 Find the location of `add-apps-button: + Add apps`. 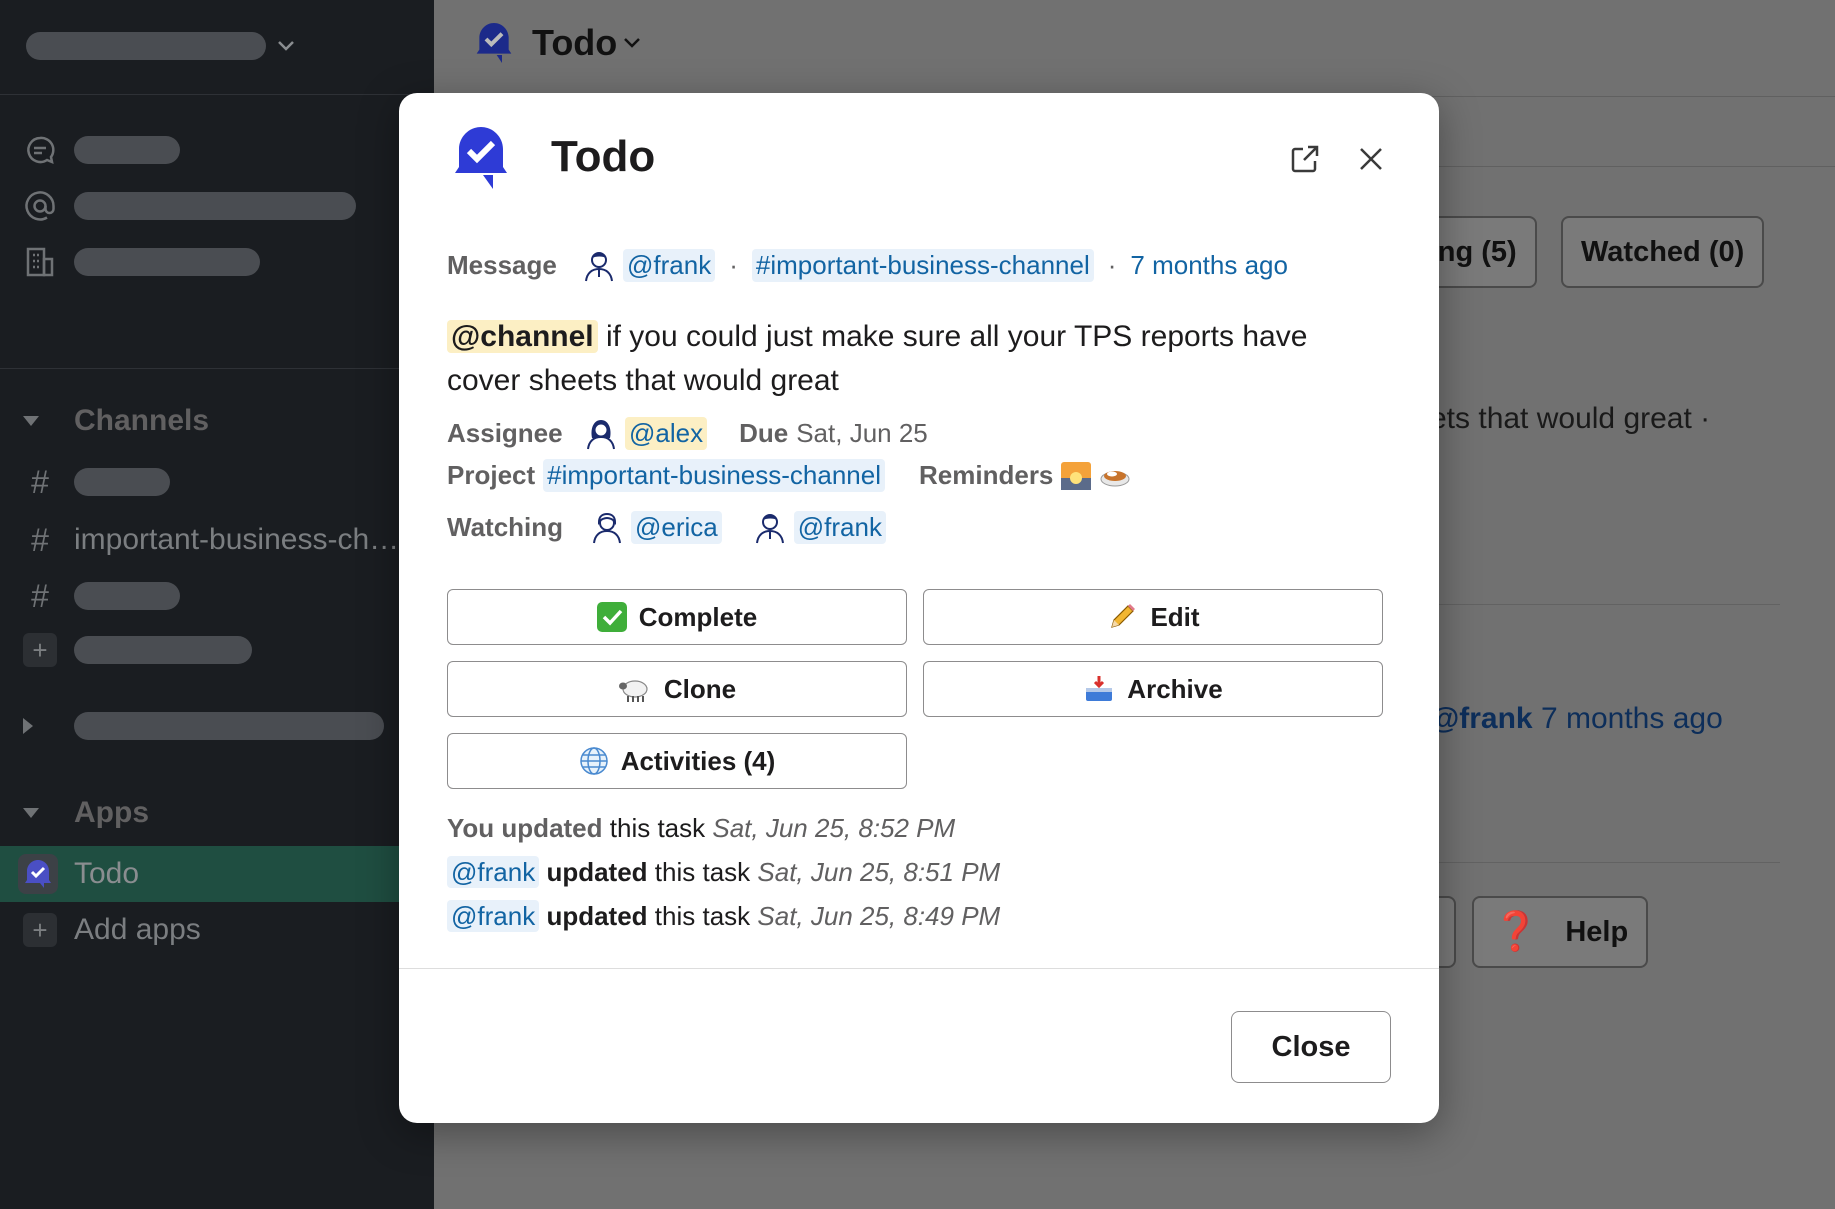

add-apps-button: + Add apps is located at coordinates (225, 930).